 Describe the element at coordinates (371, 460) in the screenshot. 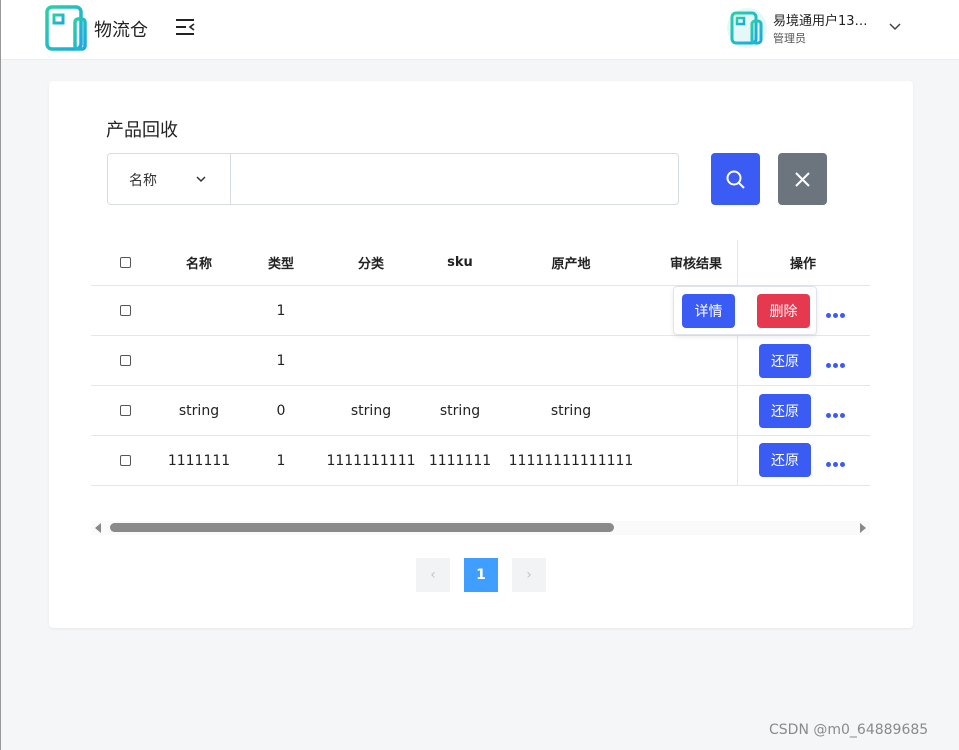

I see `cell-category: 1111111111` at that location.